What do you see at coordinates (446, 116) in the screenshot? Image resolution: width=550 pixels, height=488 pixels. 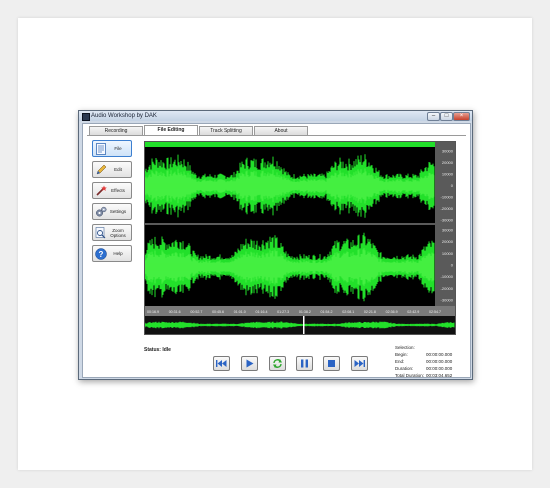 I see `maximize-button: □` at bounding box center [446, 116].